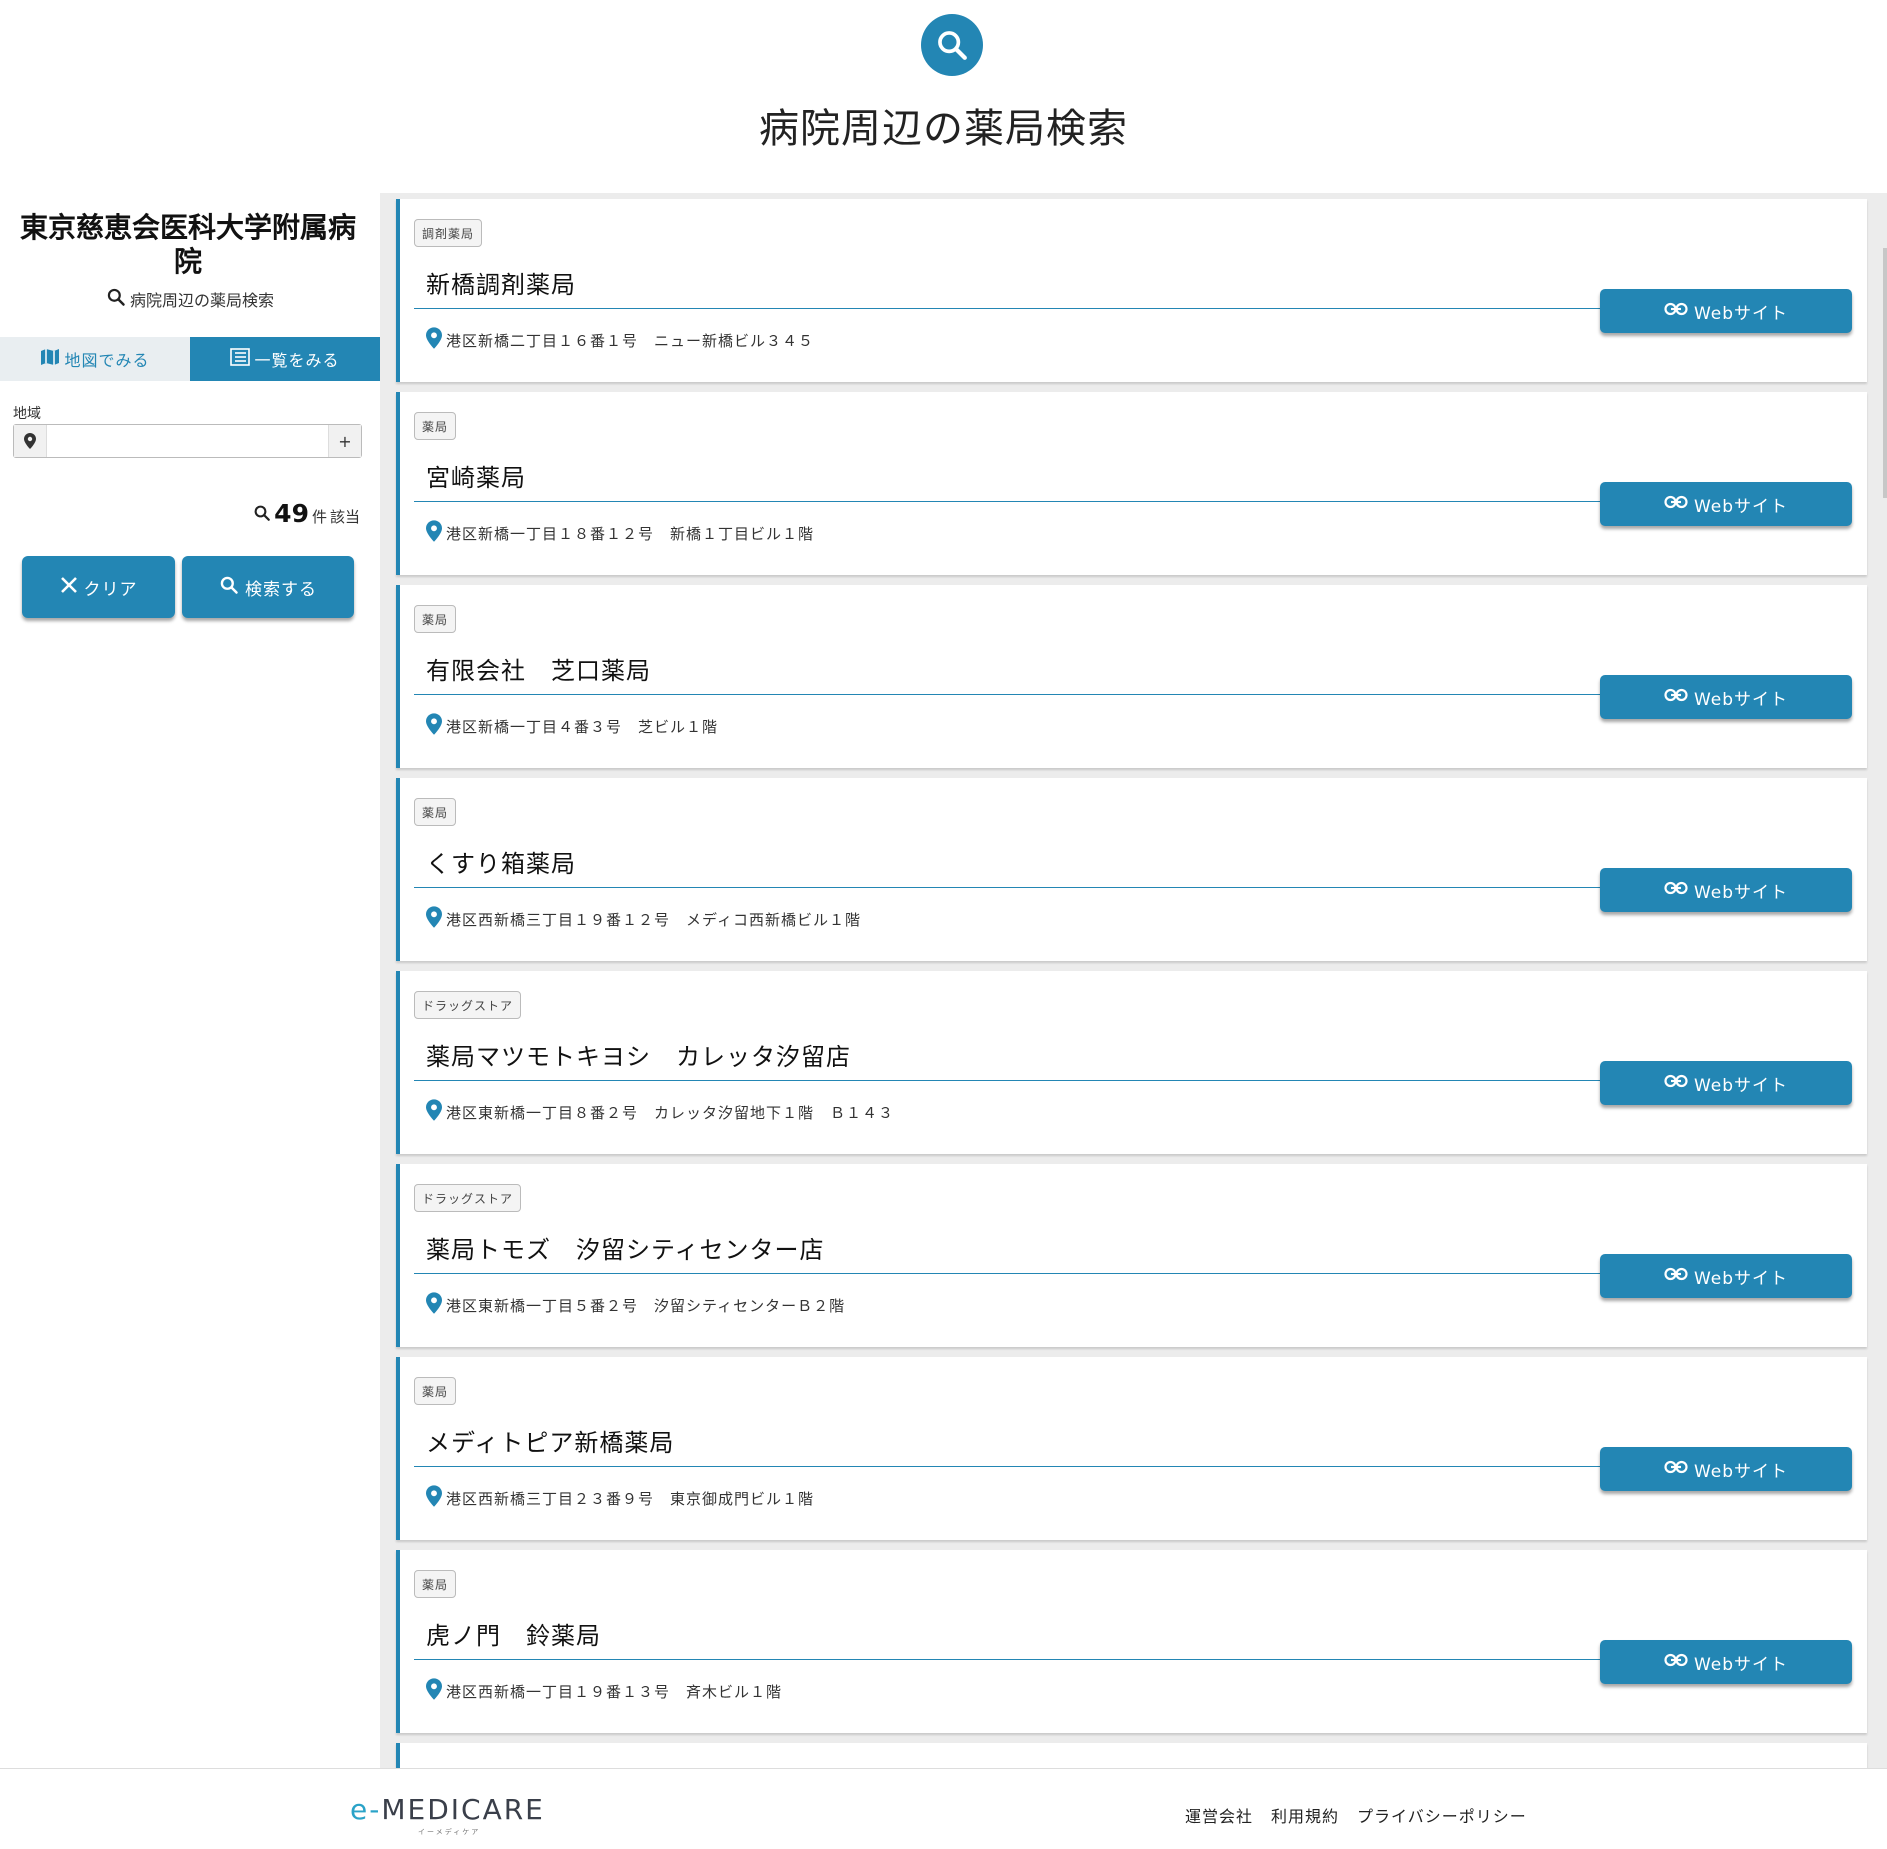  I want to click on footer-link-company: 運営会社, so click(1219, 1815).